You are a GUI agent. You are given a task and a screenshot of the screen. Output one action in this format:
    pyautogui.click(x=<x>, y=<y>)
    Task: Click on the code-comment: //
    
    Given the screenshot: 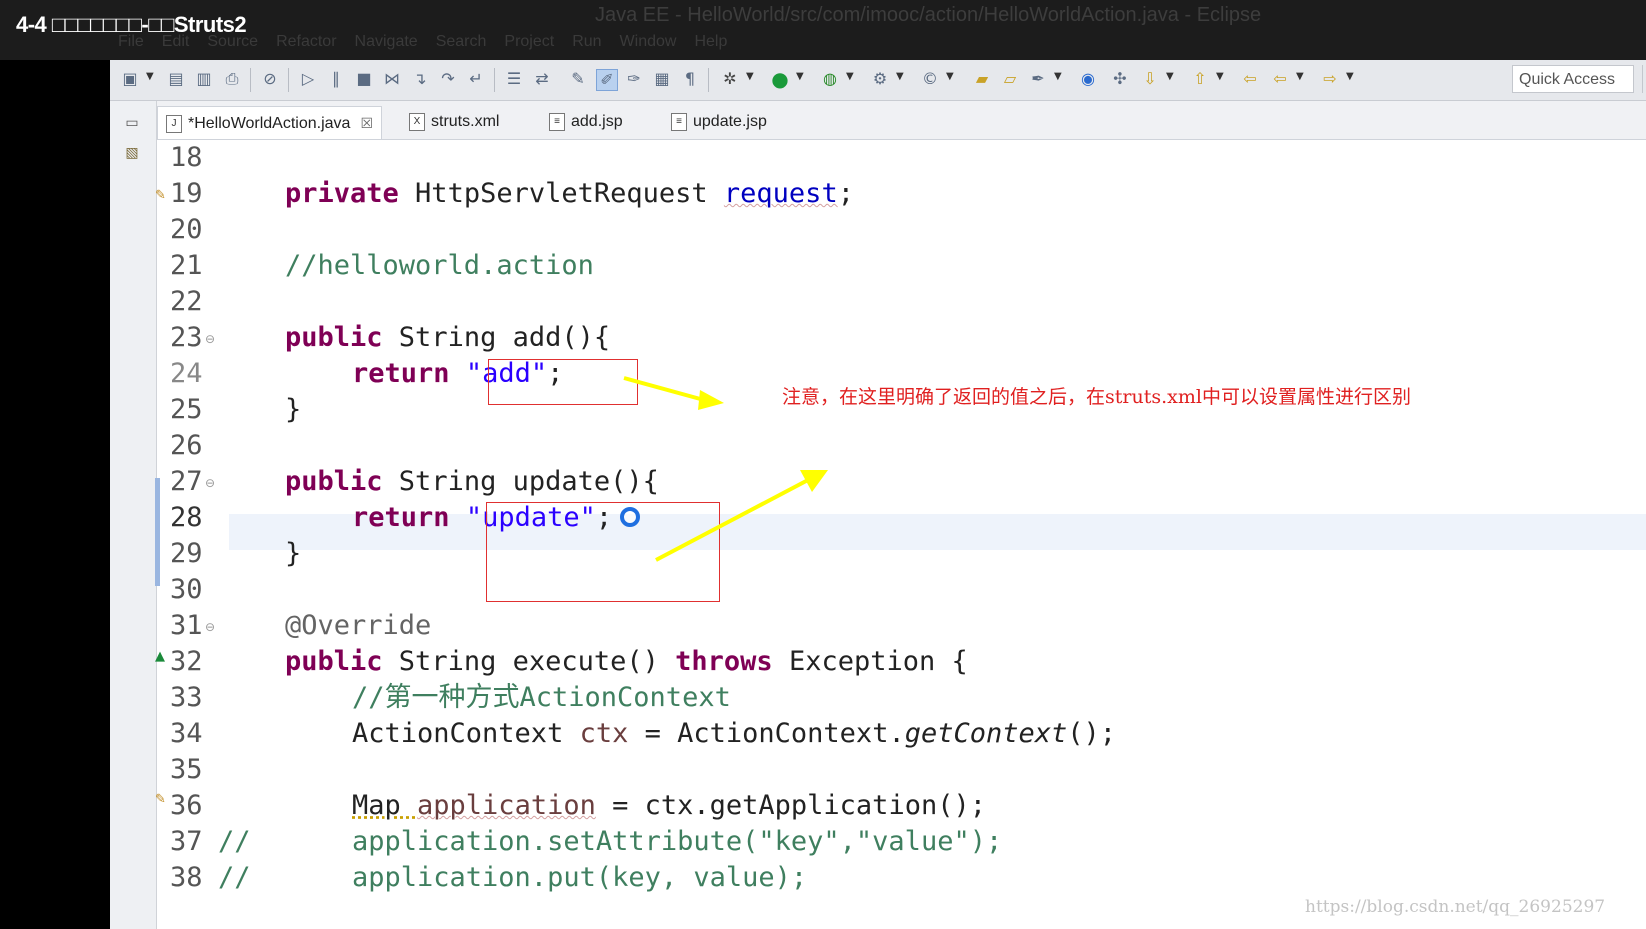 What is the action you would take?
    pyautogui.click(x=234, y=877)
    